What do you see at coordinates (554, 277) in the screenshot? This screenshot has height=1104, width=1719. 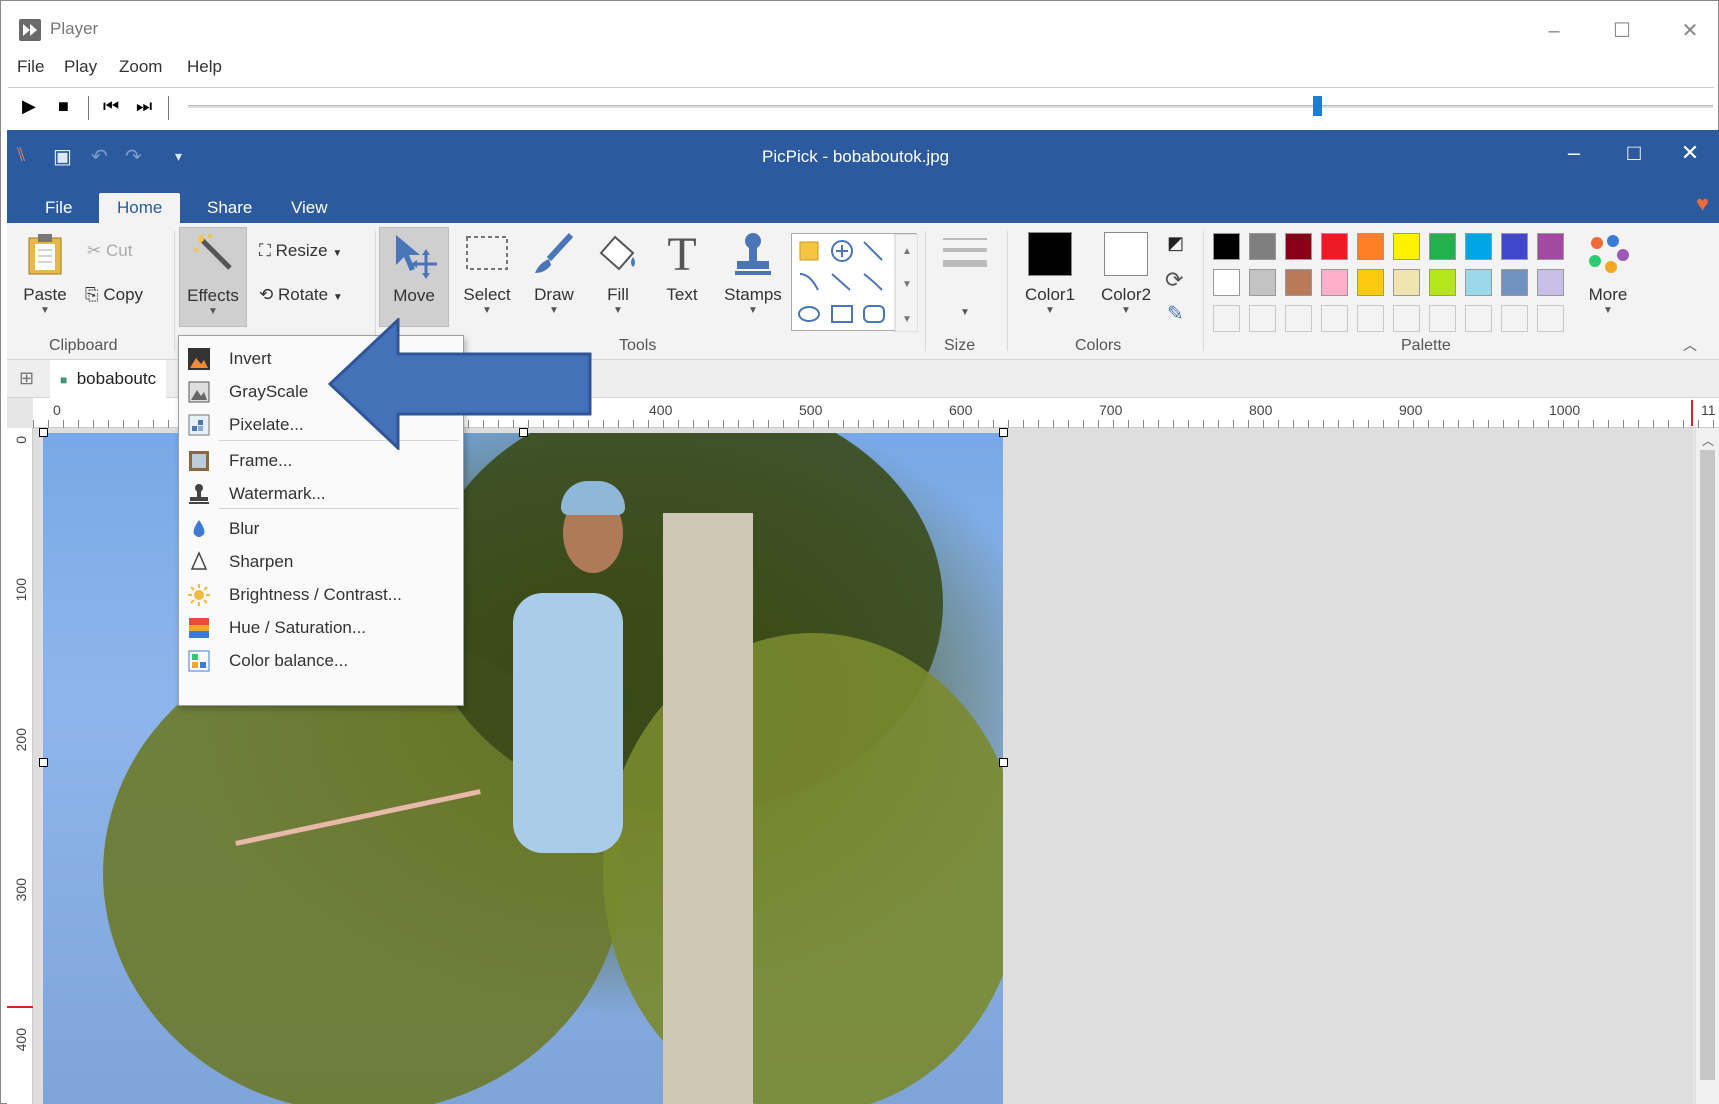 I see `draw-button: Draw ▼` at bounding box center [554, 277].